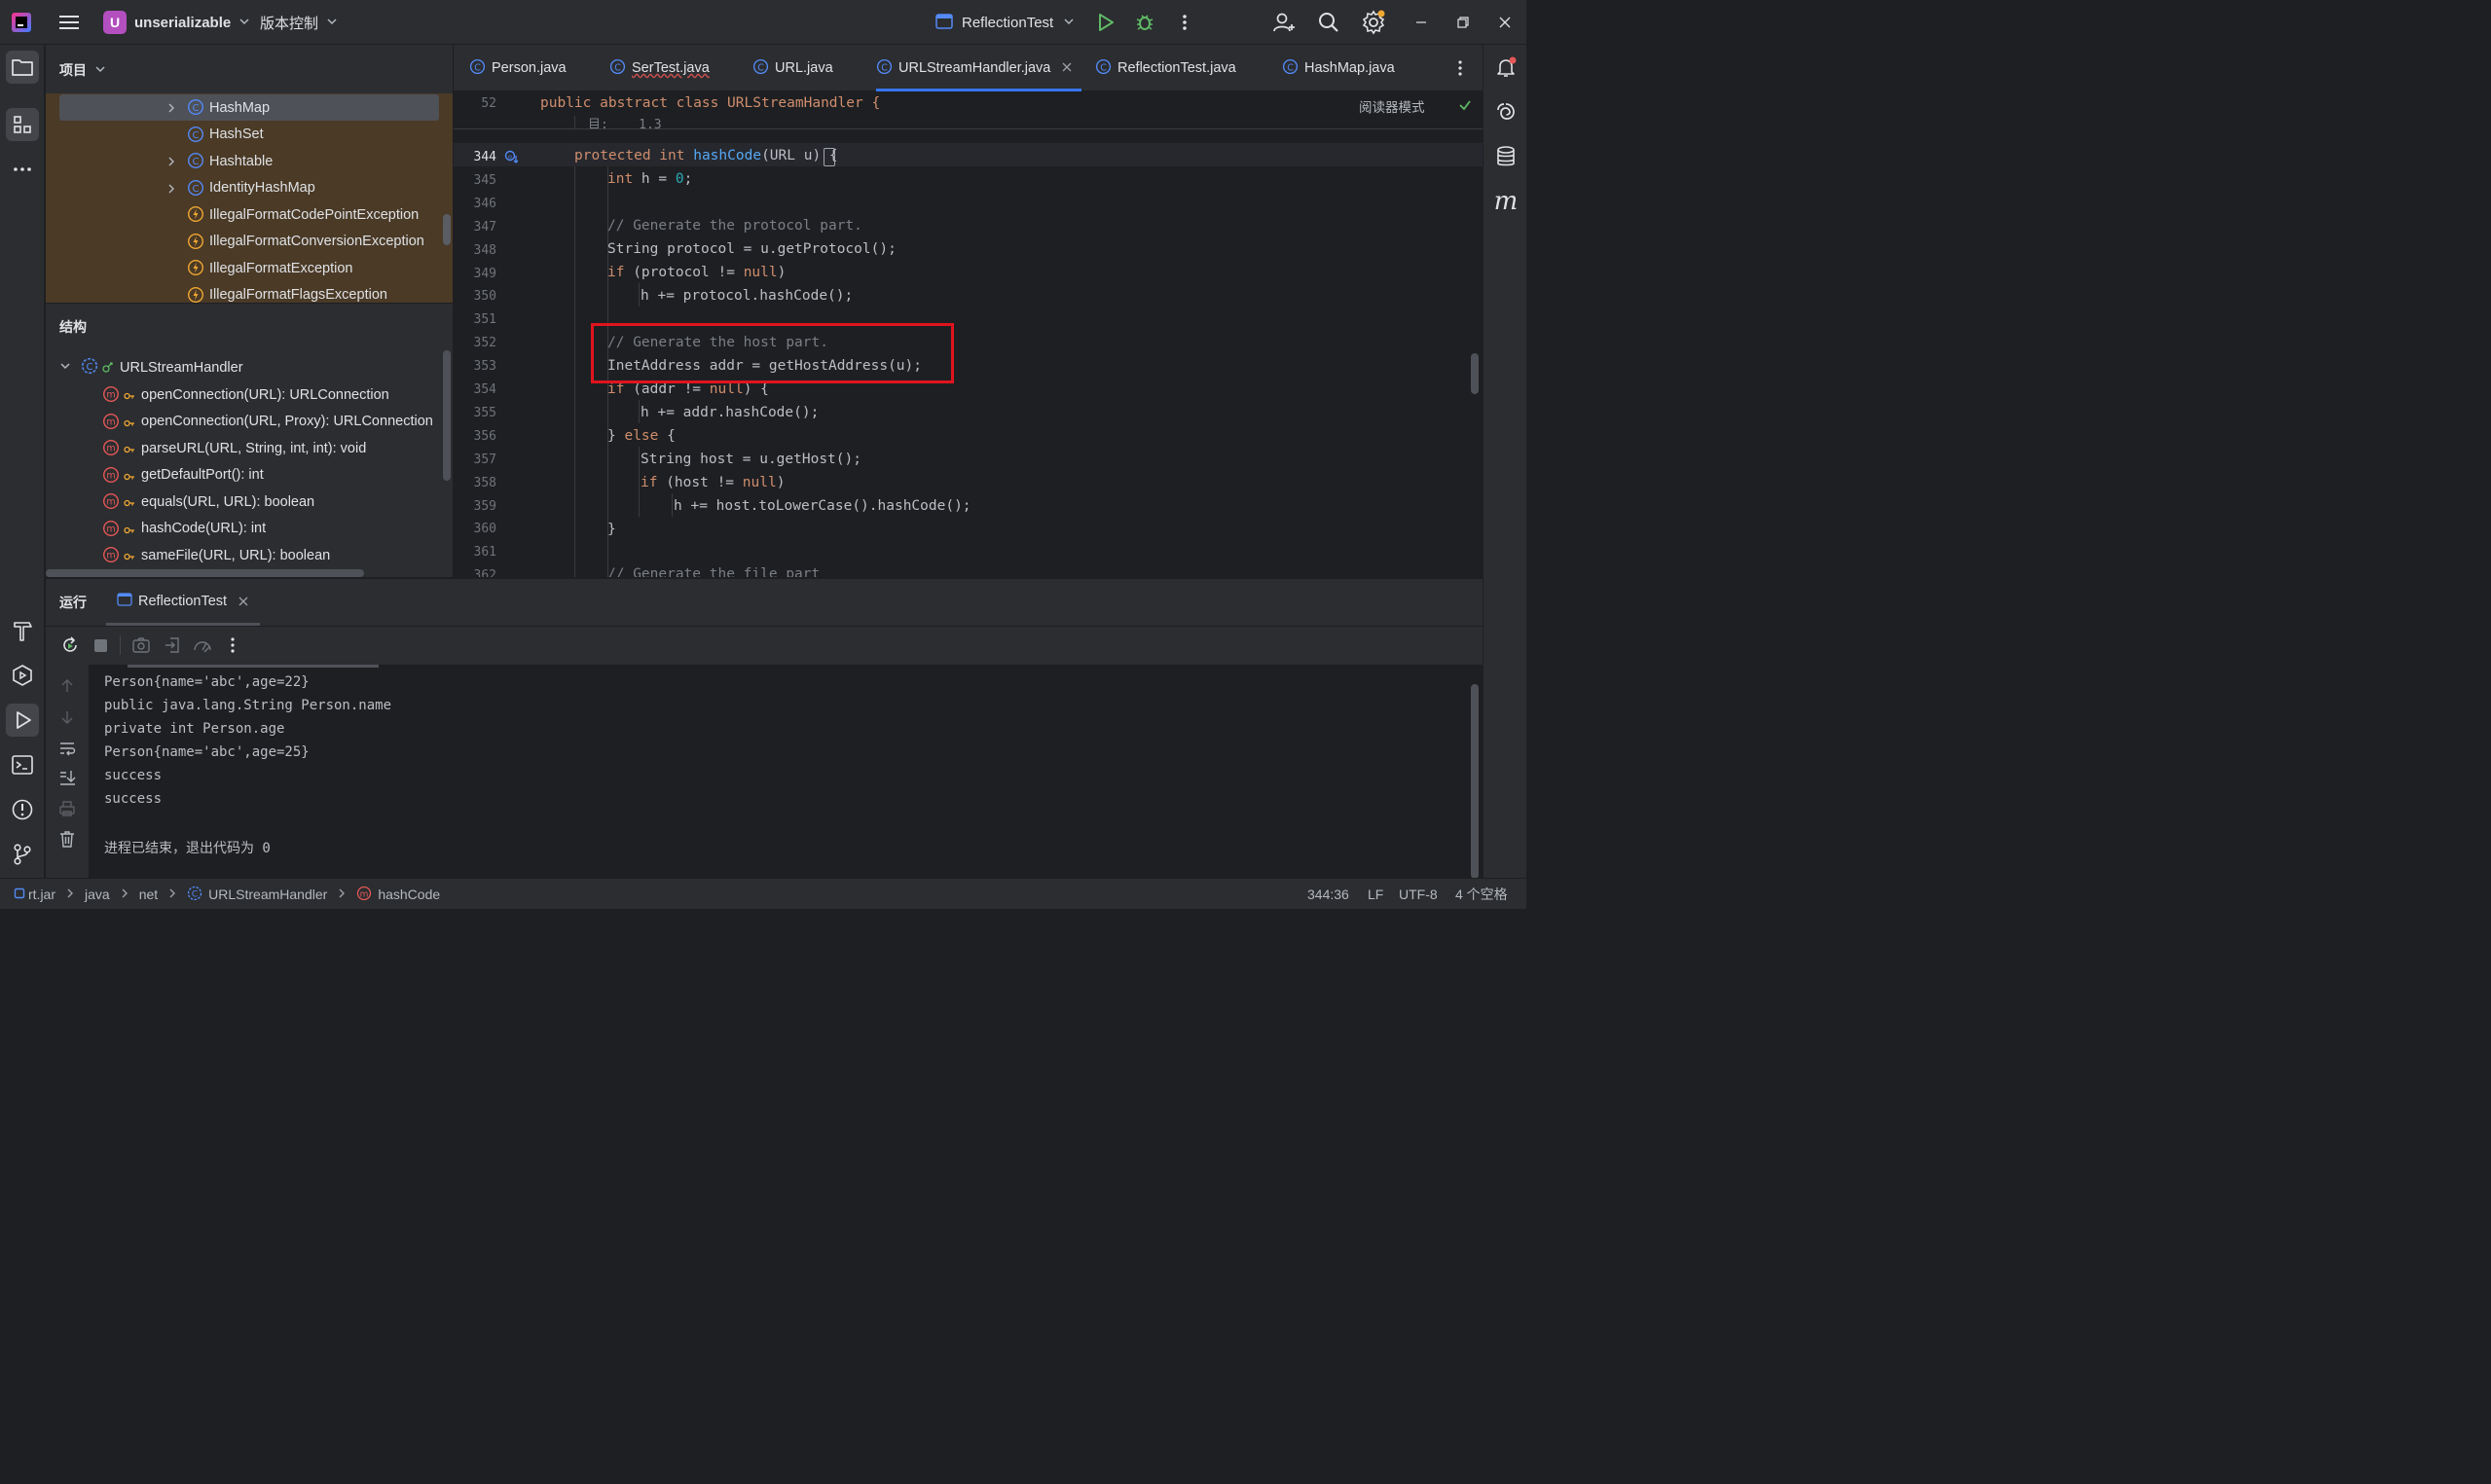 The width and height of the screenshot is (2491, 1484). I want to click on structure-member: m openConnection(URL): URLConnection, so click(249, 395).